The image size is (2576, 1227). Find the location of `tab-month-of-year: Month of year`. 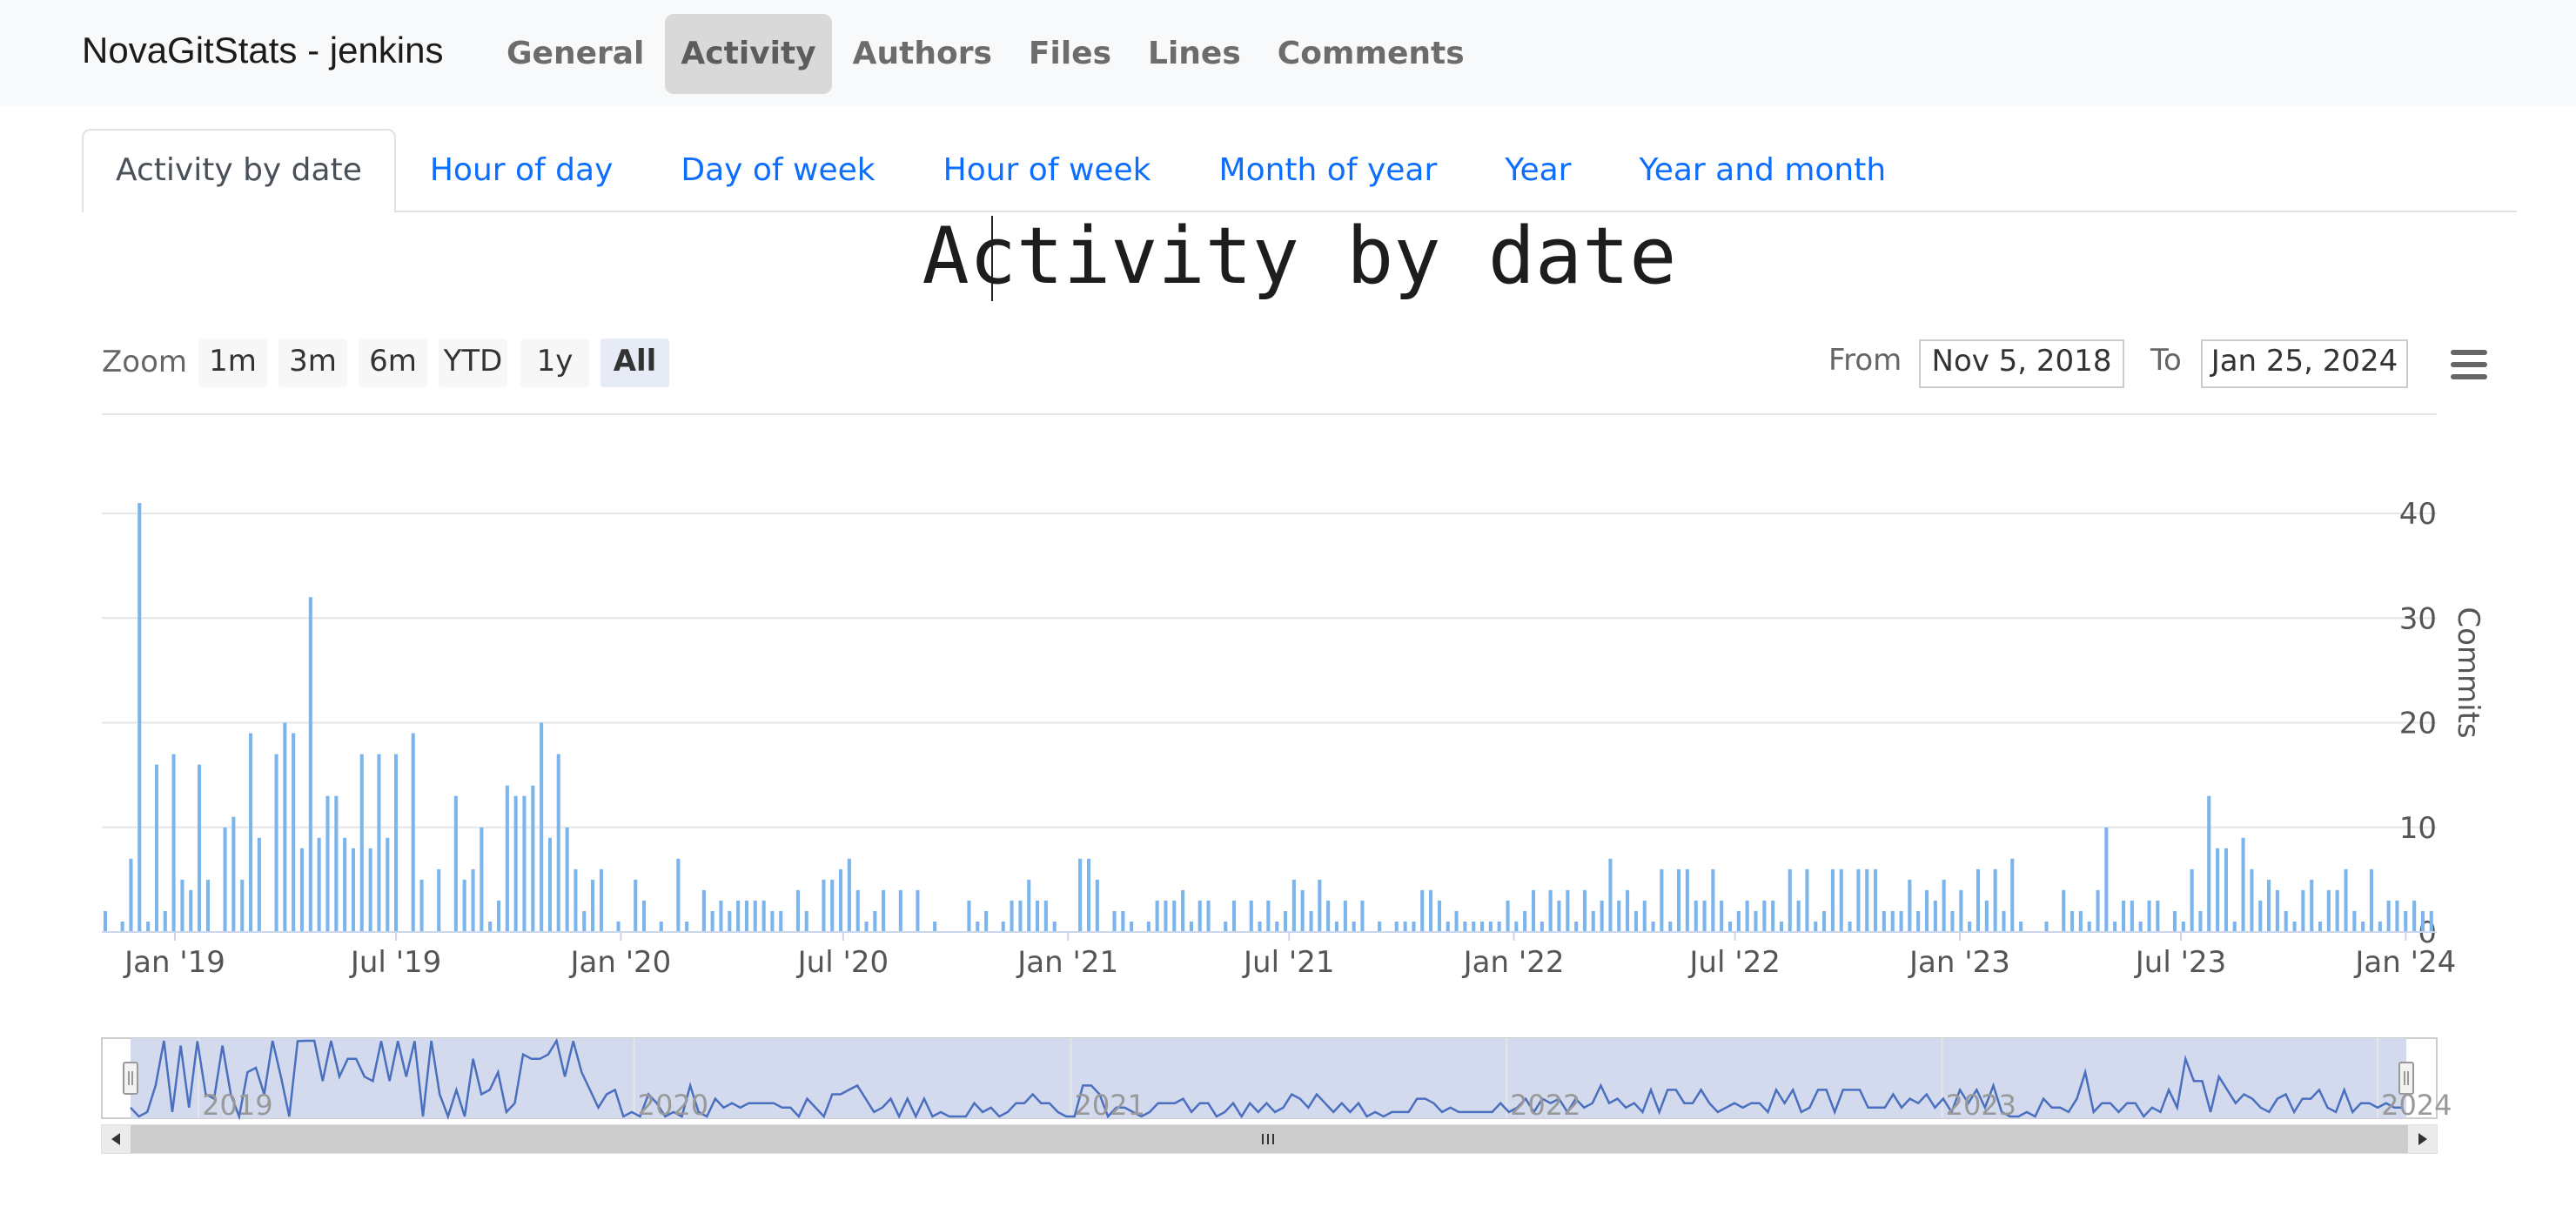

tab-month-of-year: Month of year is located at coordinates (1328, 170).